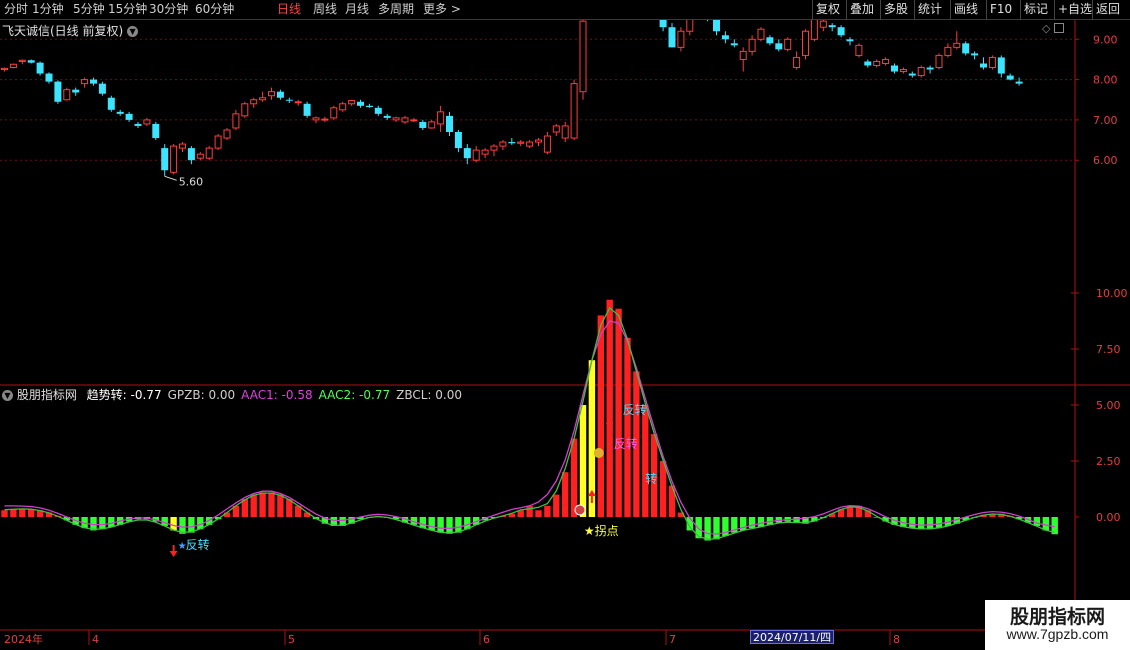 Image resolution: width=1130 pixels, height=650 pixels. What do you see at coordinates (1058, 28) in the screenshot?
I see `split-panel-icon` at bounding box center [1058, 28].